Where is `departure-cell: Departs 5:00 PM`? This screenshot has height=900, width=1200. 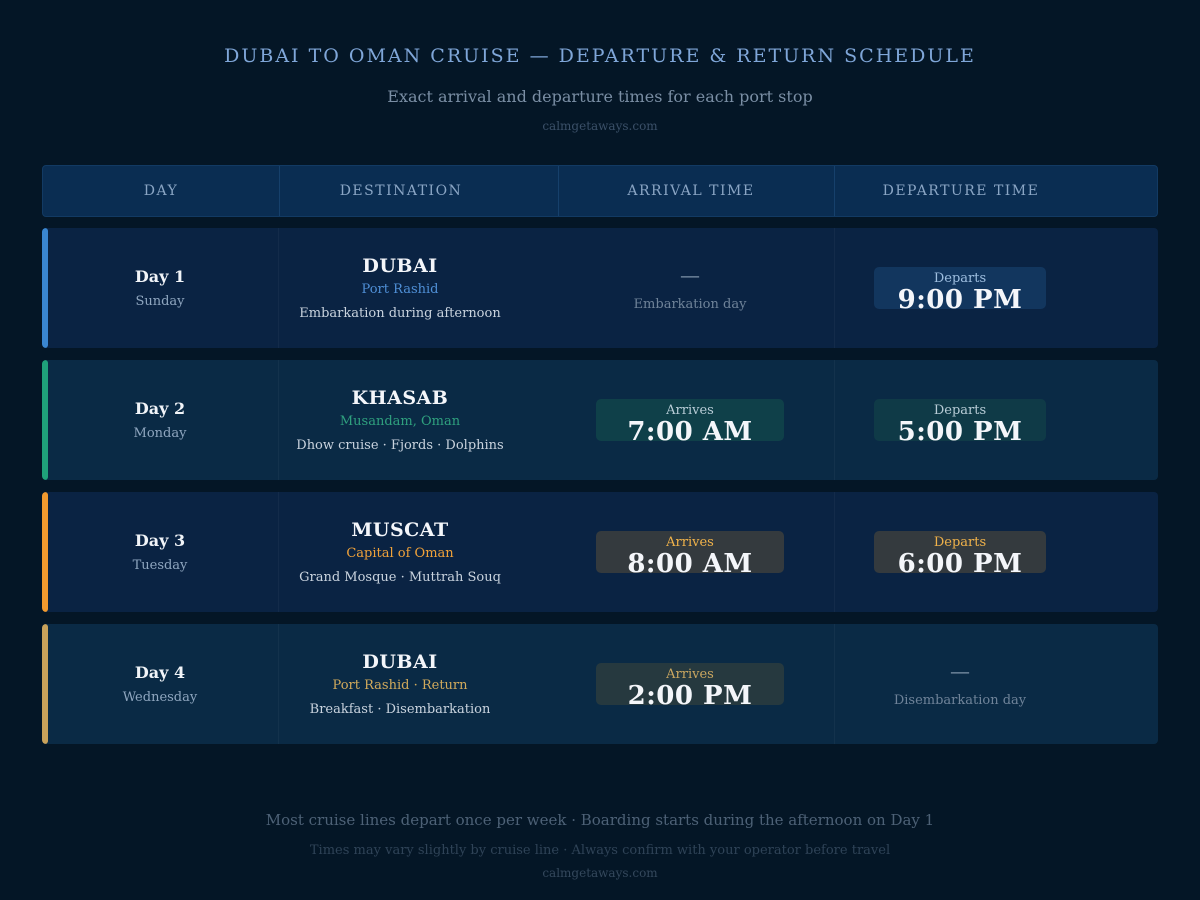
departure-cell: Departs 5:00 PM is located at coordinates (960, 420).